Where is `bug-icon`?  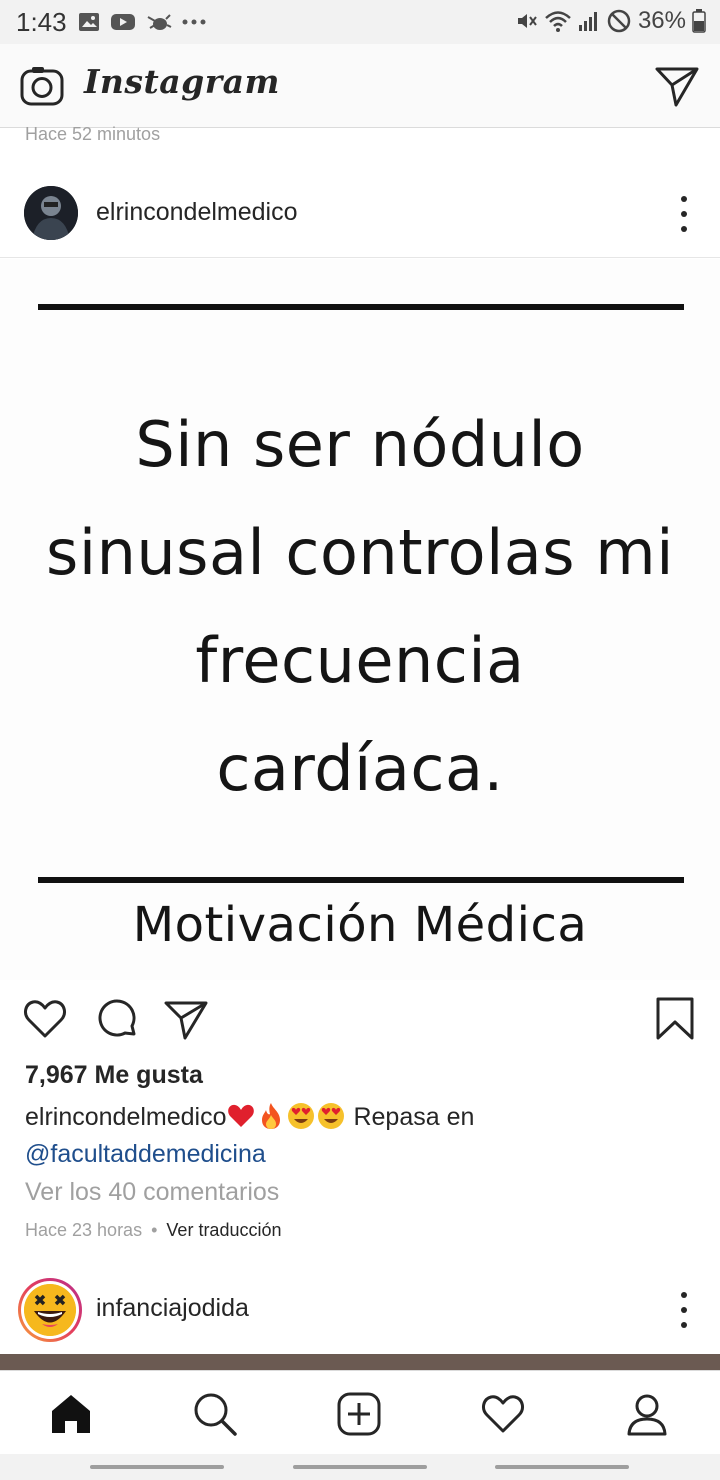
bug-icon is located at coordinates (159, 22).